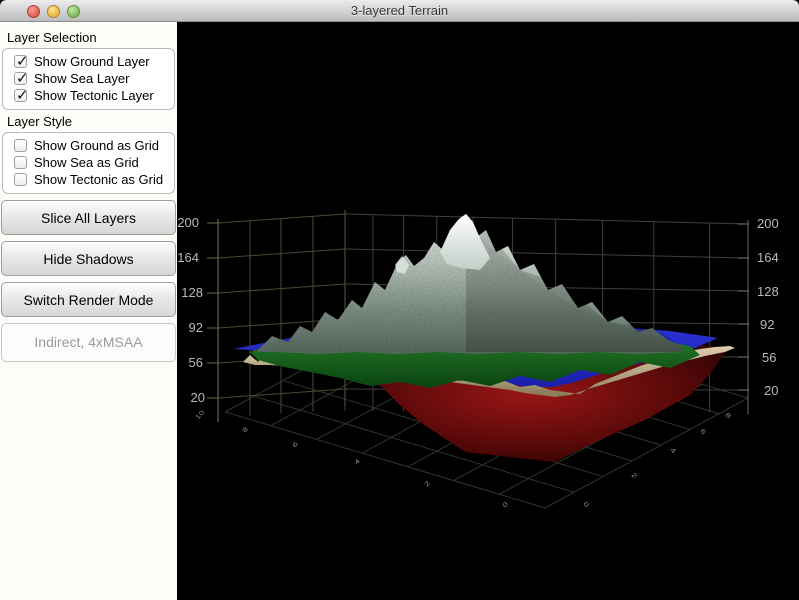  I want to click on hide-shadows-button: Hide Shadows, so click(88, 258).